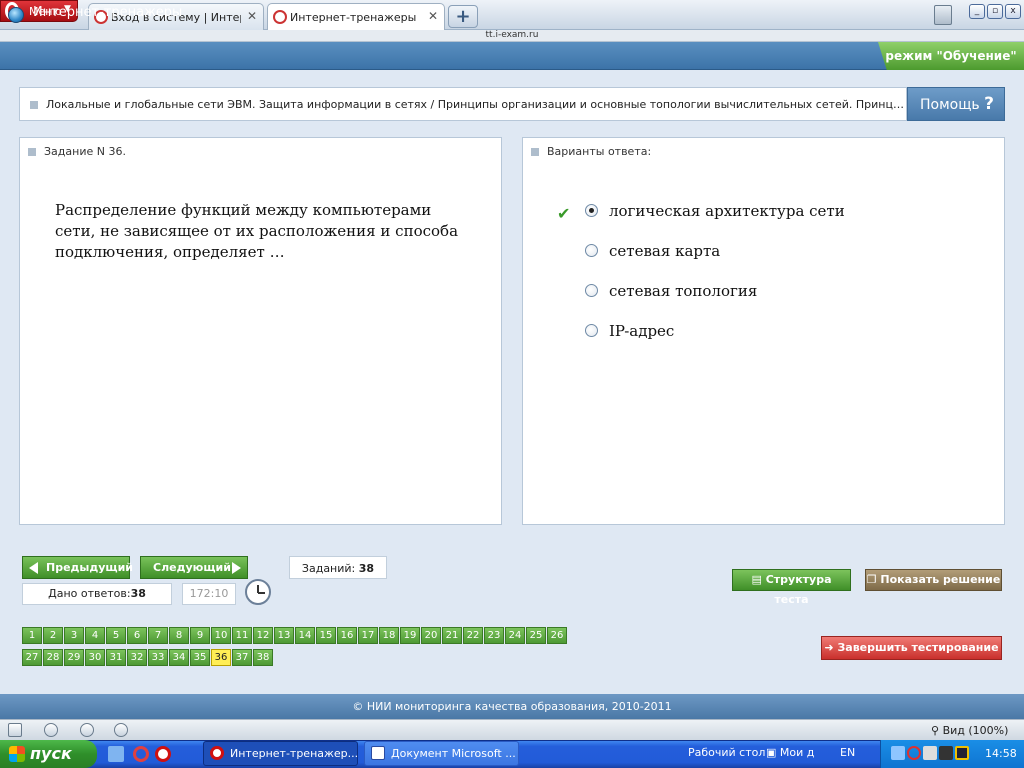  Describe the element at coordinates (137, 657) in the screenshot. I see `task-number-button: 32` at that location.